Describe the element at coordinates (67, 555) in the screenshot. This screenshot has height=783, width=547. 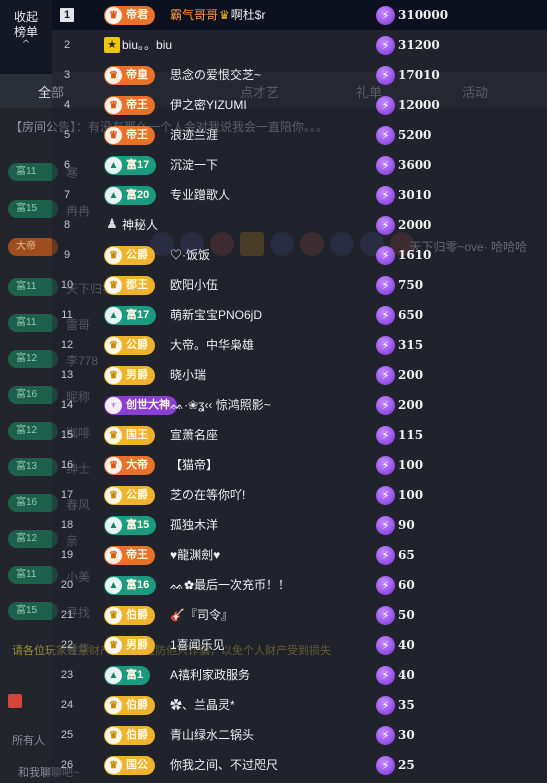
I see `rank-number: 19` at that location.